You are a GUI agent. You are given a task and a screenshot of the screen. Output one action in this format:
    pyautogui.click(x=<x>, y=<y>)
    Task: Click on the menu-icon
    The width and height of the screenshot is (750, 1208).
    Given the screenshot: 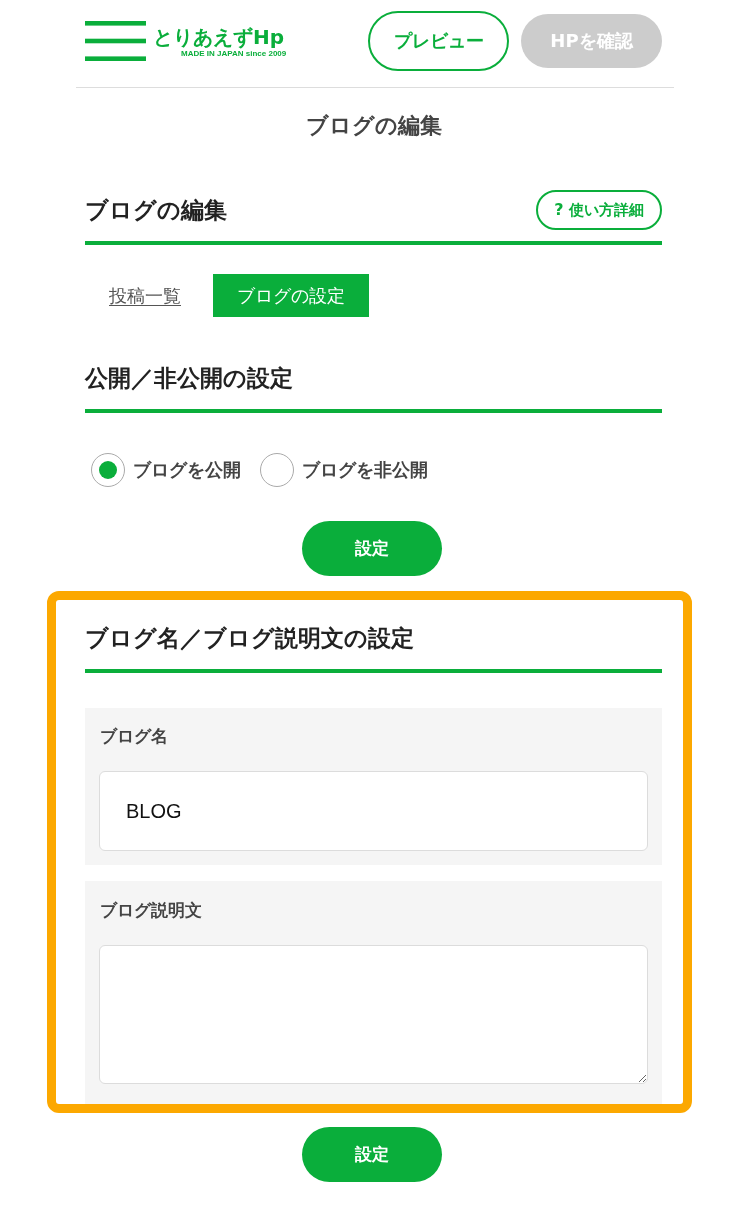 What is the action you would take?
    pyautogui.click(x=115, y=41)
    